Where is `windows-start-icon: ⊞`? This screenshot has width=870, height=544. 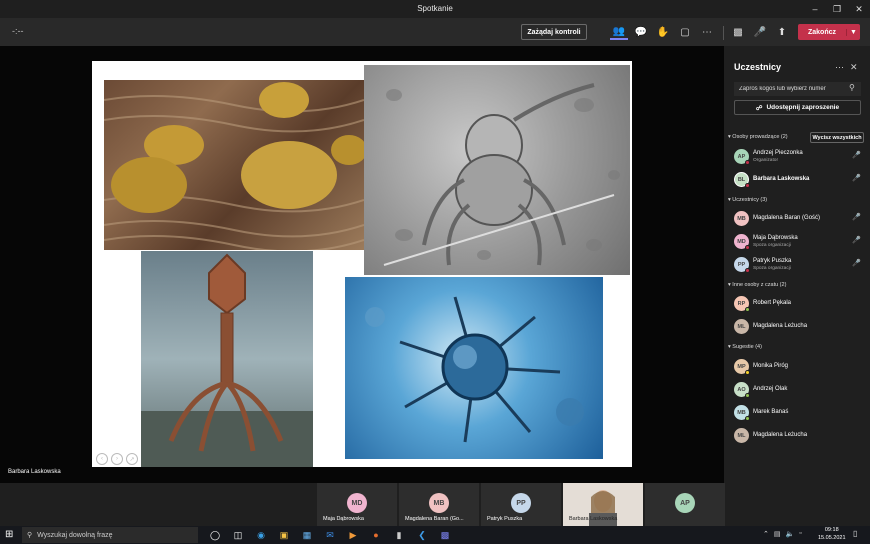 windows-start-icon: ⊞ is located at coordinates (9, 534).